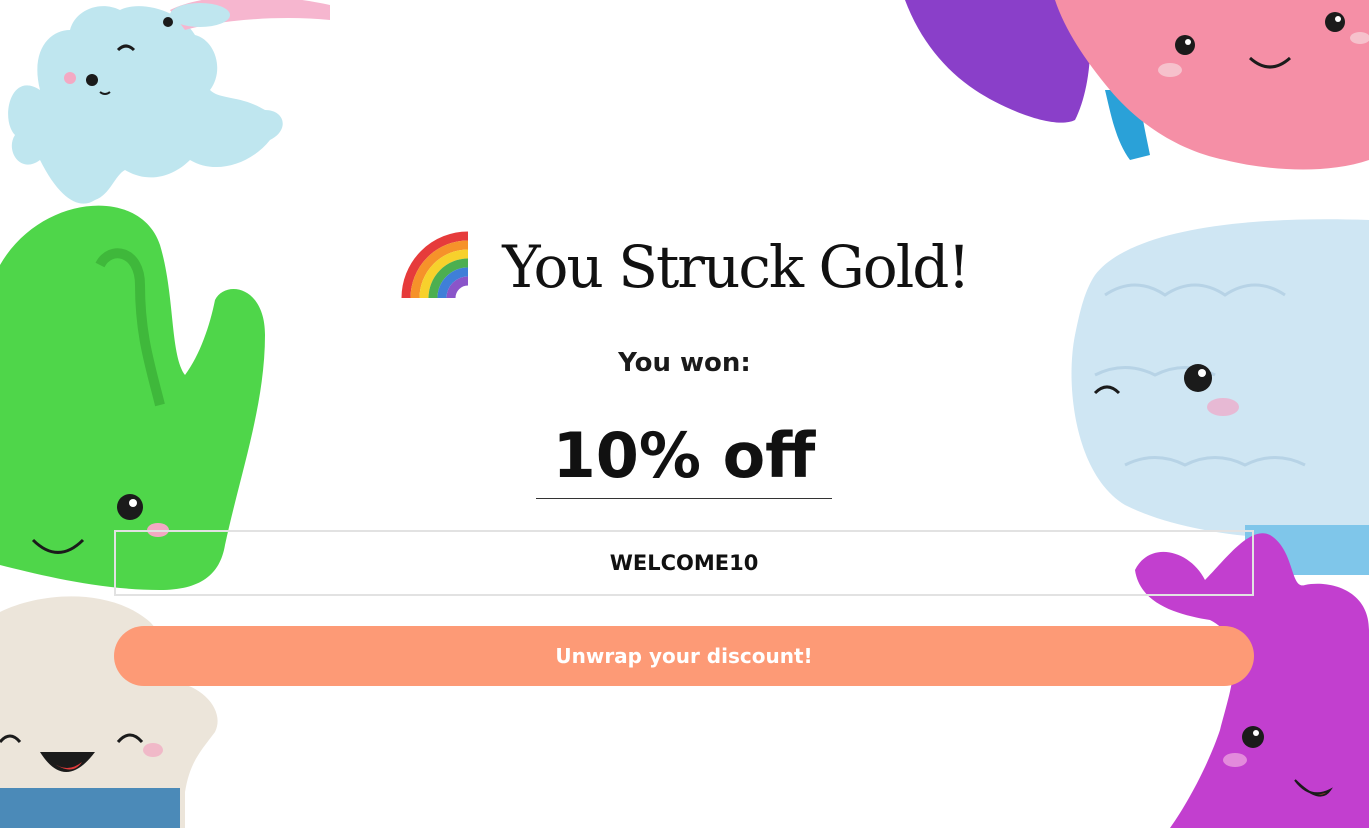 This screenshot has height=828, width=1369. What do you see at coordinates (736, 266) in the screenshot?
I see `popup-title: You Struck Gold!` at bounding box center [736, 266].